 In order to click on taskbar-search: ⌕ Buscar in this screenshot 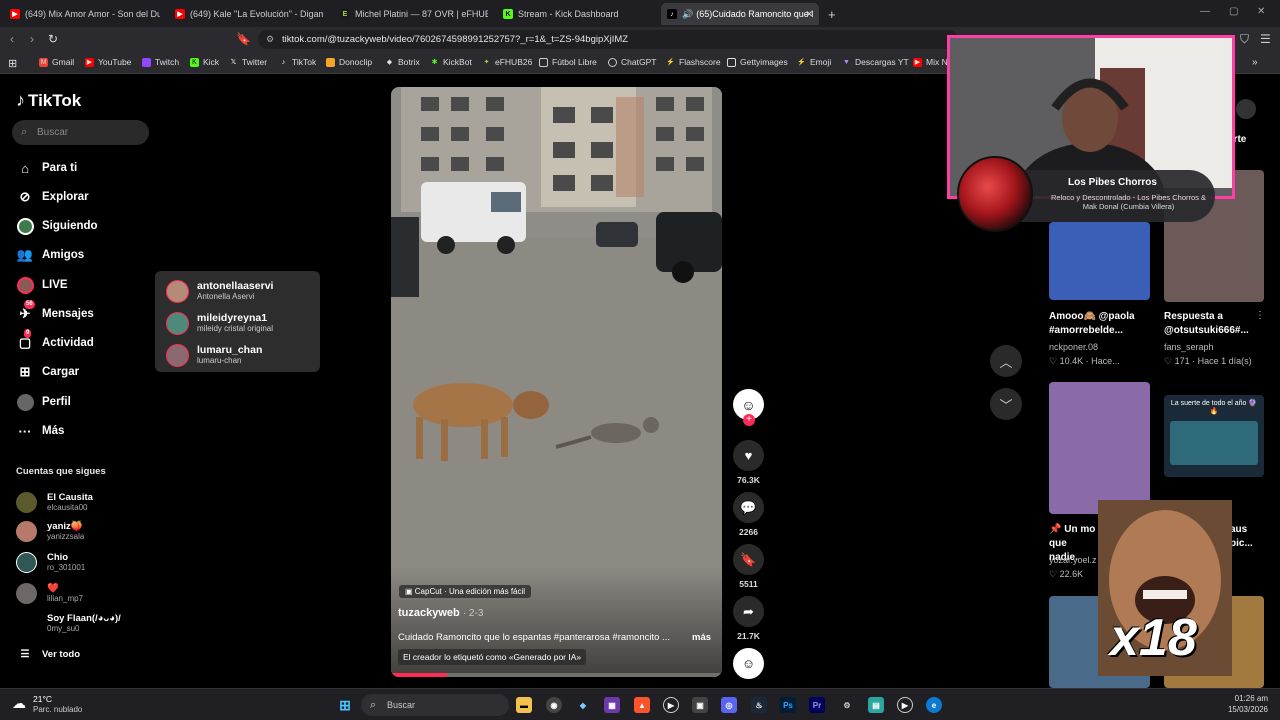, I will do `click(435, 705)`.